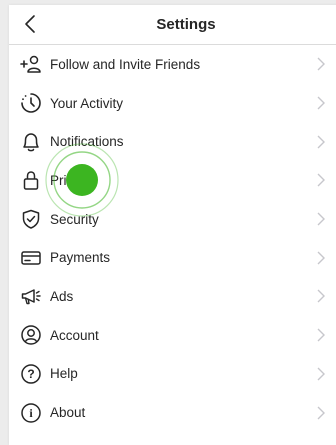 The height and width of the screenshot is (445, 336). What do you see at coordinates (31, 103) in the screenshot?
I see `activity-clock-icon` at bounding box center [31, 103].